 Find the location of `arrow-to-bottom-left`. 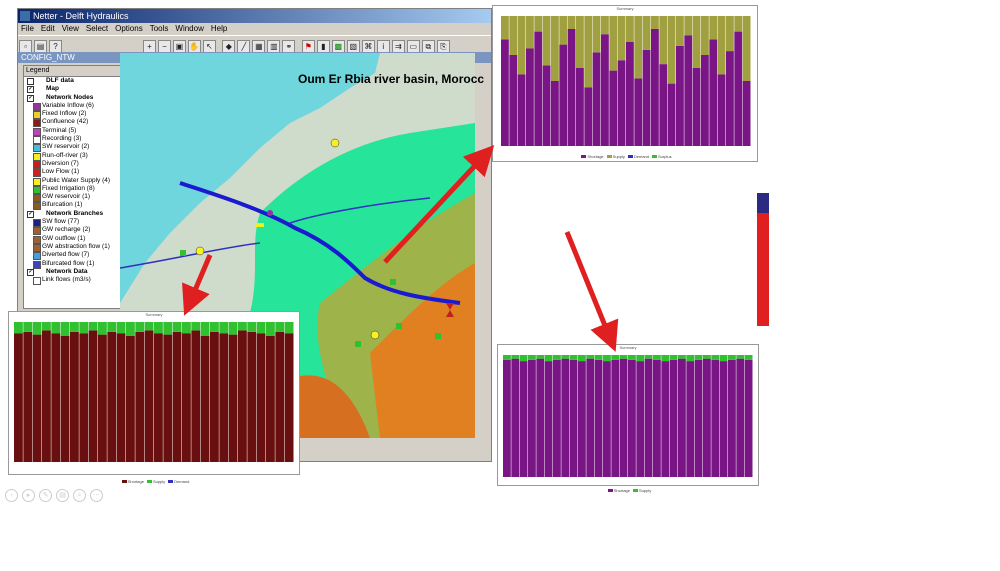

arrow-to-bottom-left is located at coordinates (197, 285).